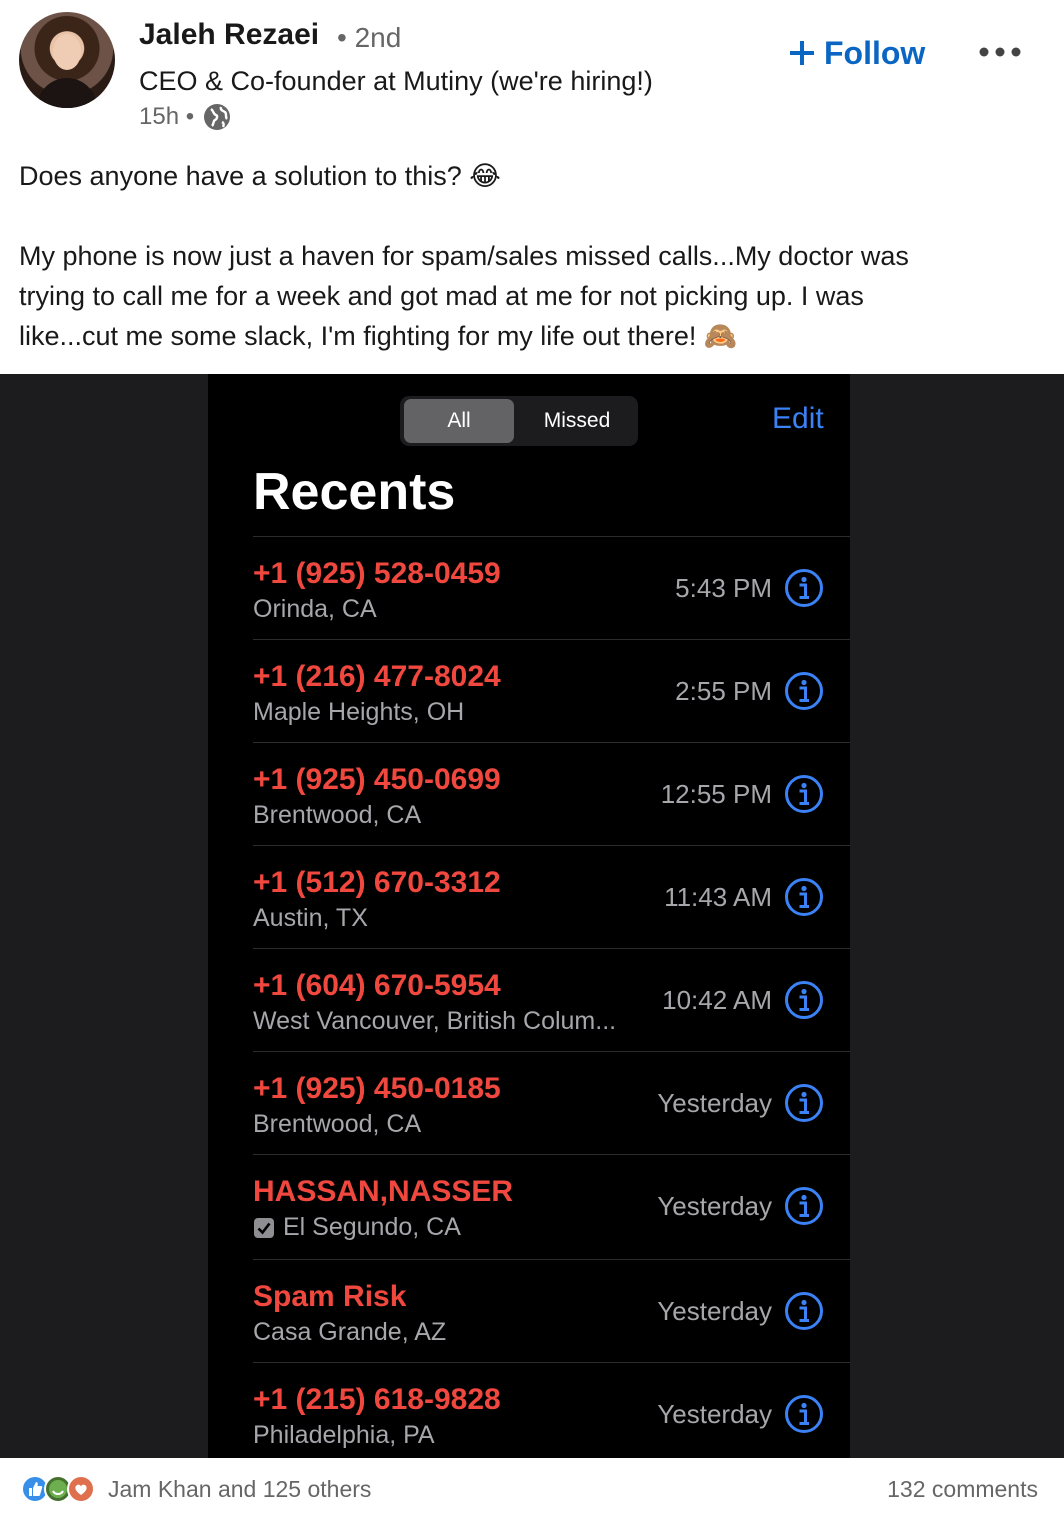 The width and height of the screenshot is (1064, 1516). What do you see at coordinates (383, 1191) in the screenshot?
I see `caller-name: HASSAN,NASSER` at bounding box center [383, 1191].